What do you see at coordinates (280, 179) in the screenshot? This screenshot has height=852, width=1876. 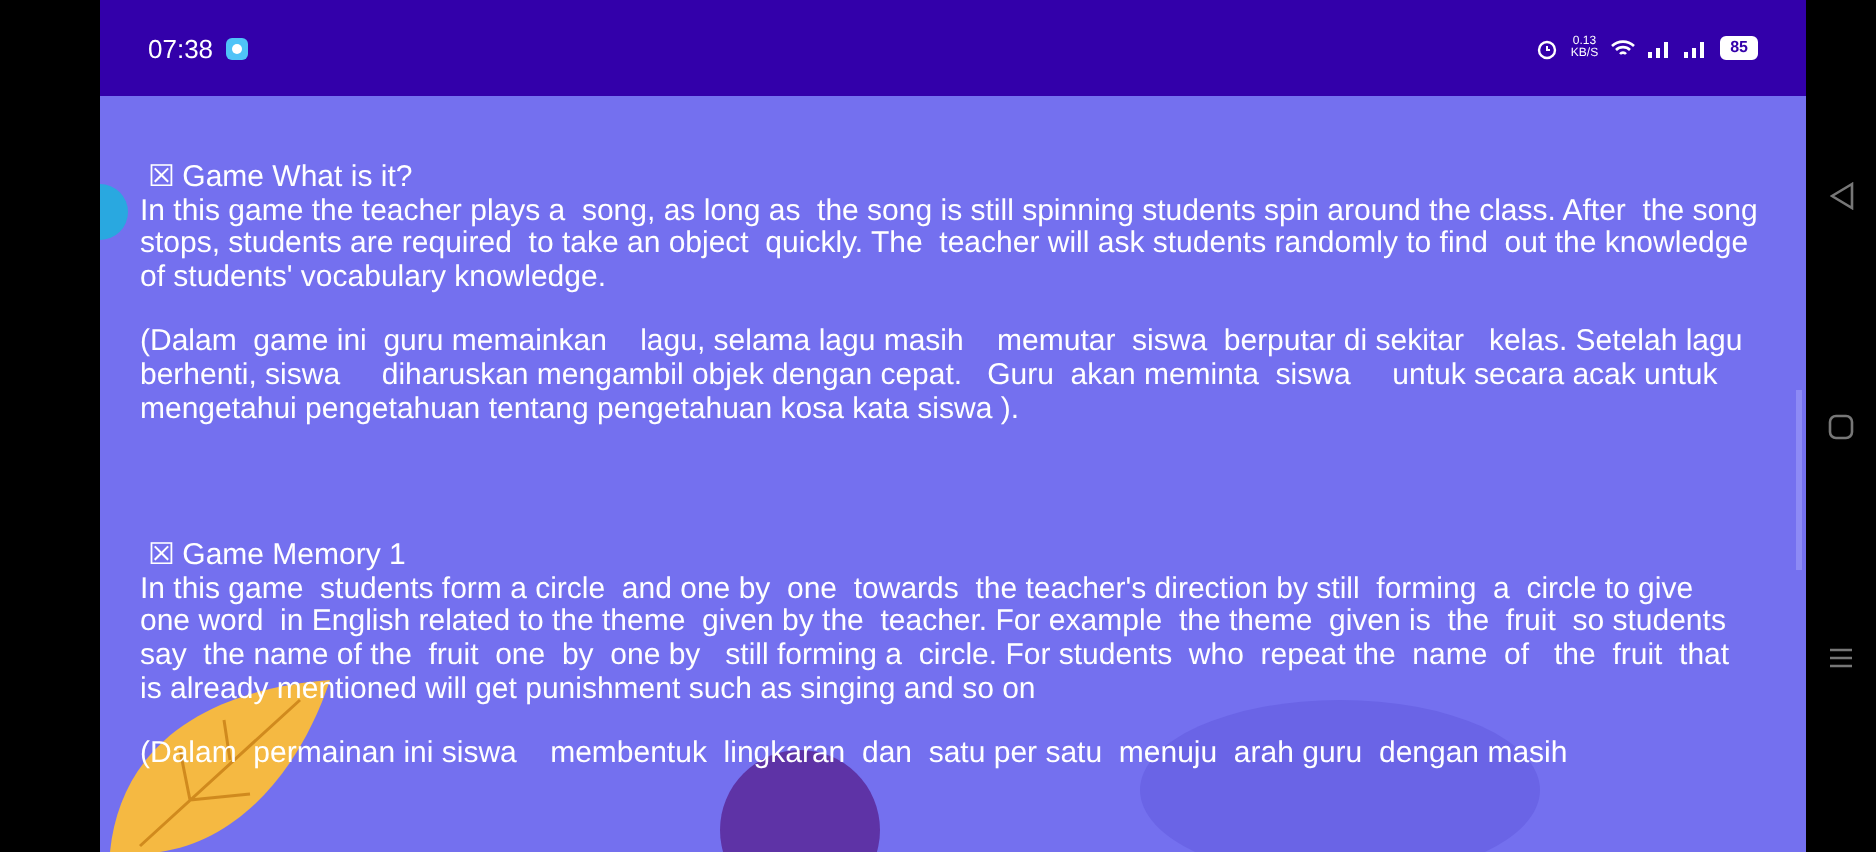 I see `section-heading: ☒ Game What is it?` at bounding box center [280, 179].